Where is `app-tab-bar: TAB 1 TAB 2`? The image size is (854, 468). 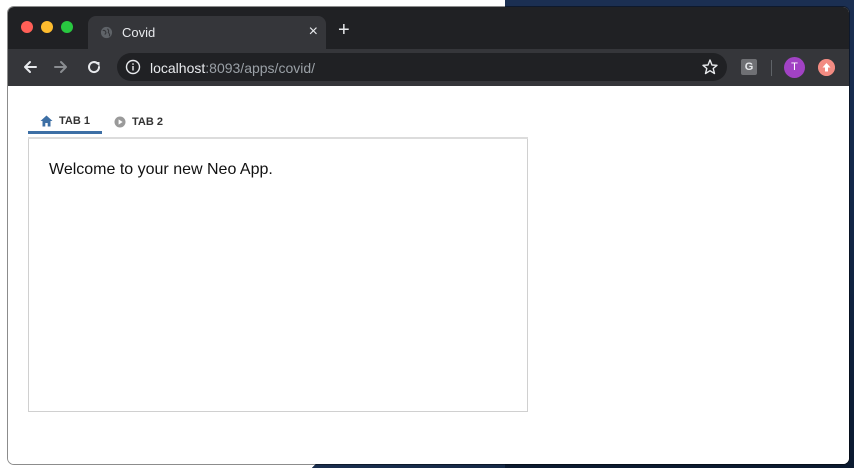 app-tab-bar: TAB 1 TAB 2 is located at coordinates (278, 122).